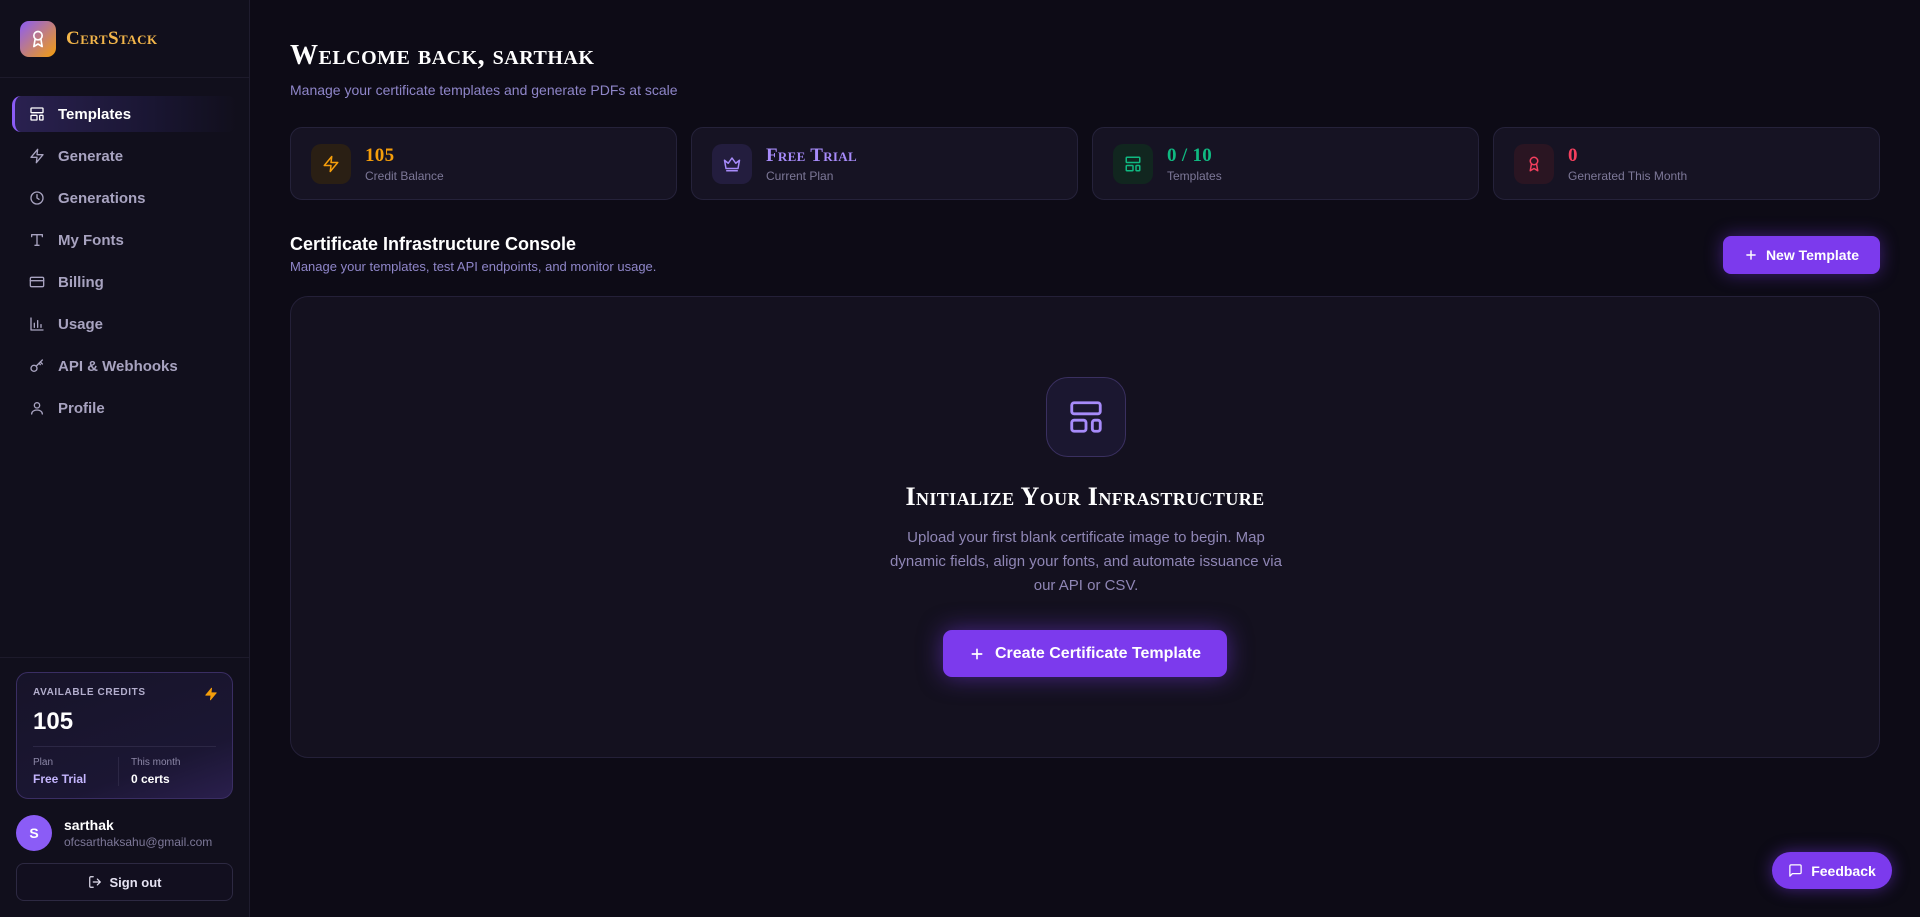  I want to click on plan-value: Free Trial, so click(60, 779).